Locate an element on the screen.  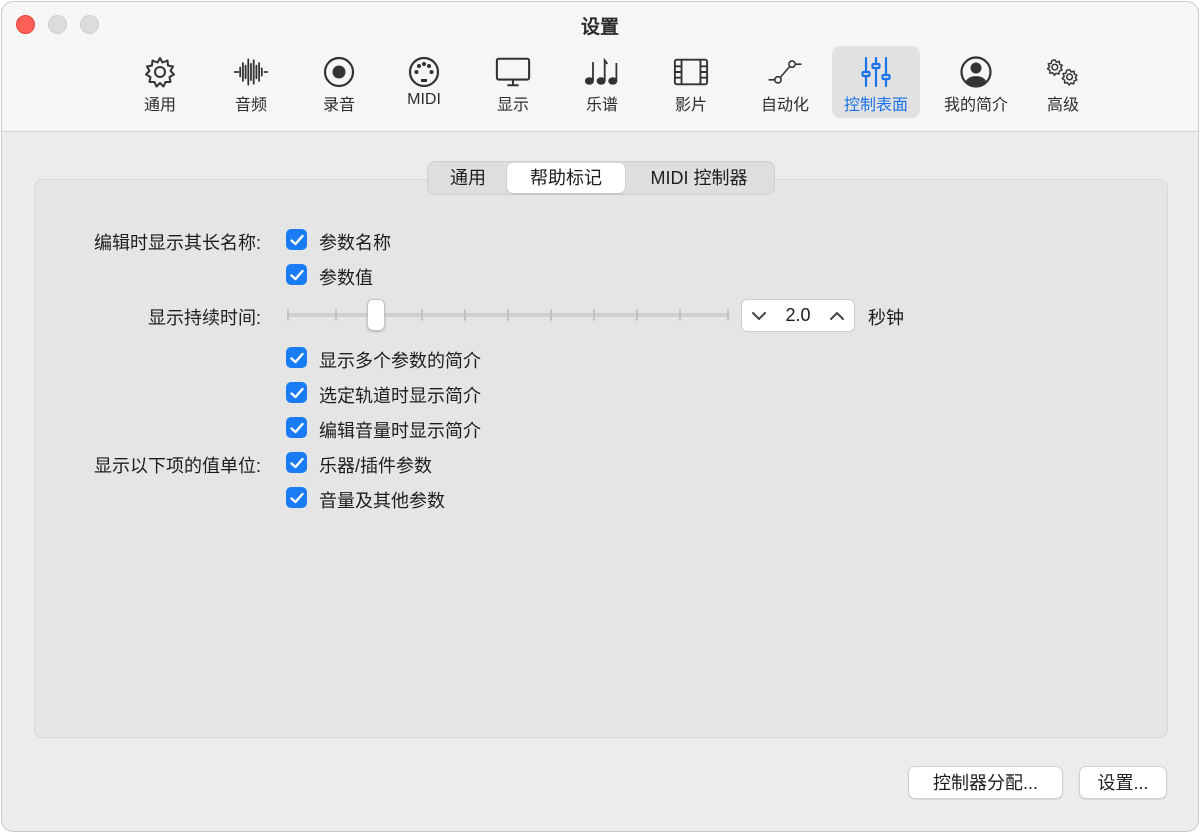
toolbar-item-advanced: 高级 is located at coordinates (1063, 82).